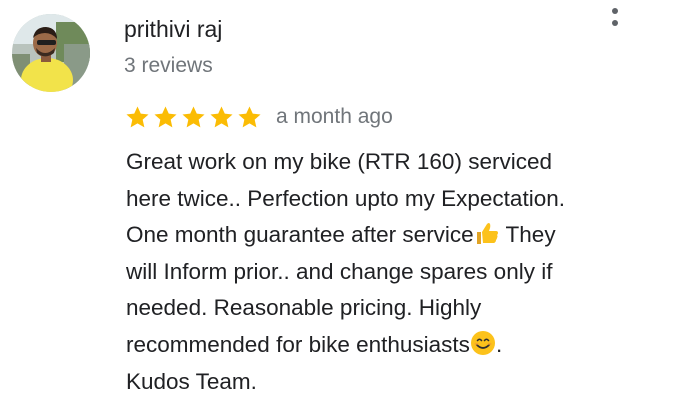 The width and height of the screenshot is (677, 403). Describe the element at coordinates (615, 23) in the screenshot. I see `more-vert-icon-dot` at that location.